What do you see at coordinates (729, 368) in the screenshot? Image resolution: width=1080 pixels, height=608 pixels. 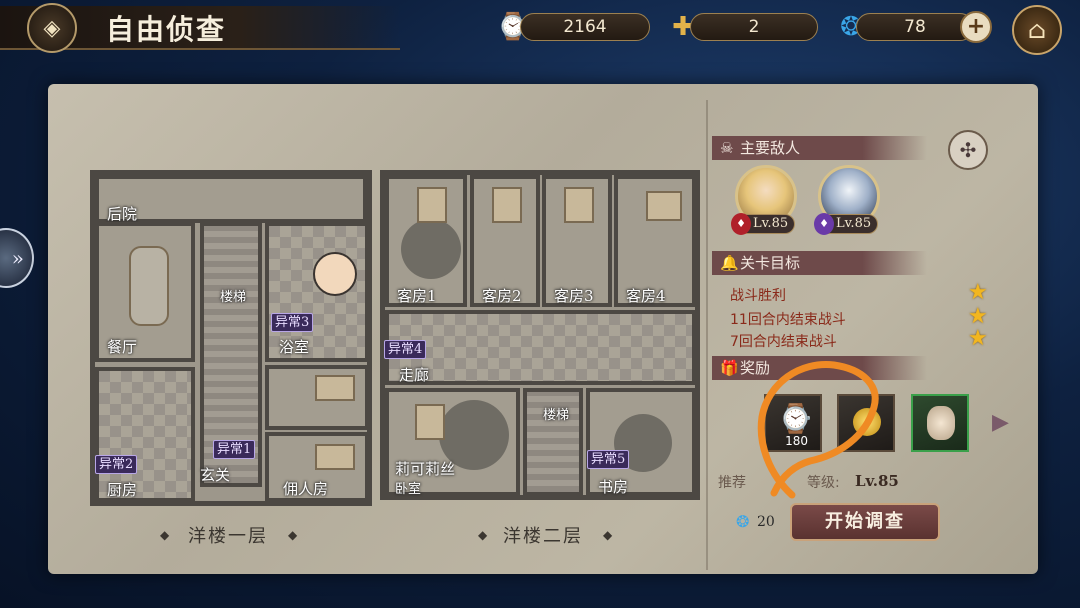 I see `gift-icon: 🎁` at bounding box center [729, 368].